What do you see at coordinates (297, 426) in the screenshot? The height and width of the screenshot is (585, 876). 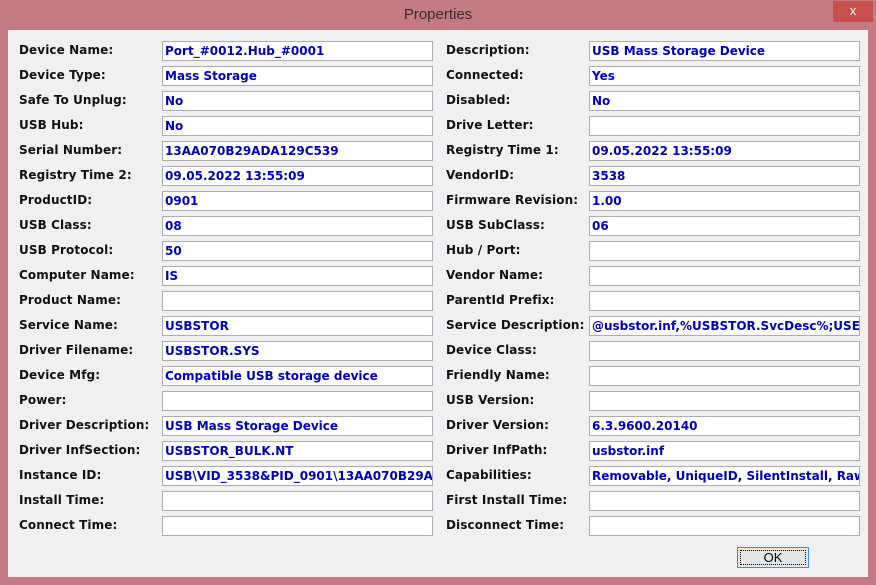 I see `driver-description-field: USB Mass Storage Device` at bounding box center [297, 426].